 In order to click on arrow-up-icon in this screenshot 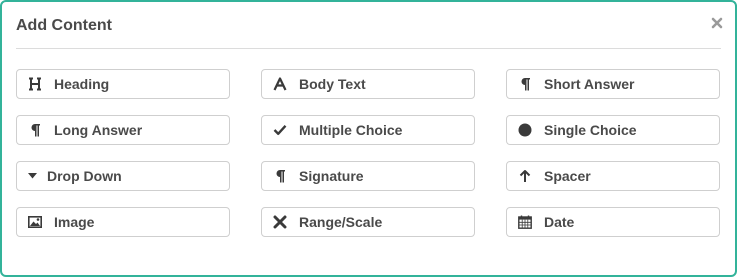, I will do `click(525, 176)`.